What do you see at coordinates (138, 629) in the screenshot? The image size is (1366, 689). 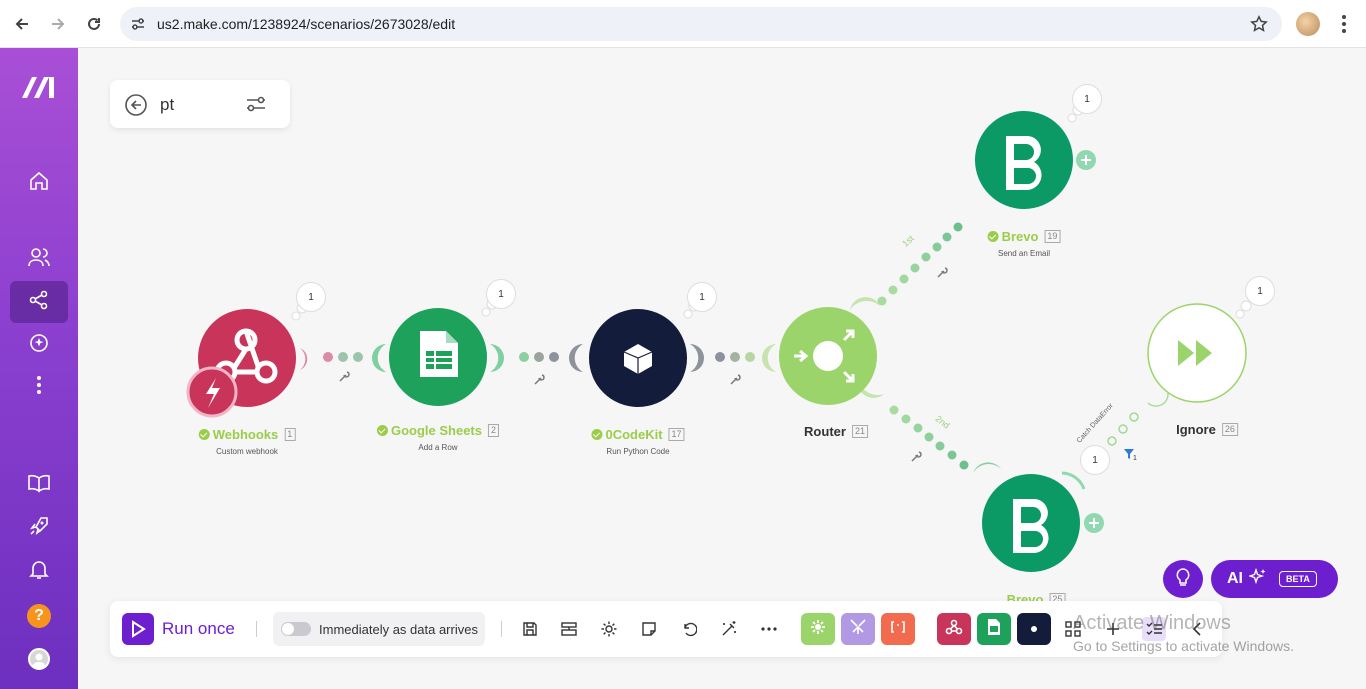 I see `play-icon` at bounding box center [138, 629].